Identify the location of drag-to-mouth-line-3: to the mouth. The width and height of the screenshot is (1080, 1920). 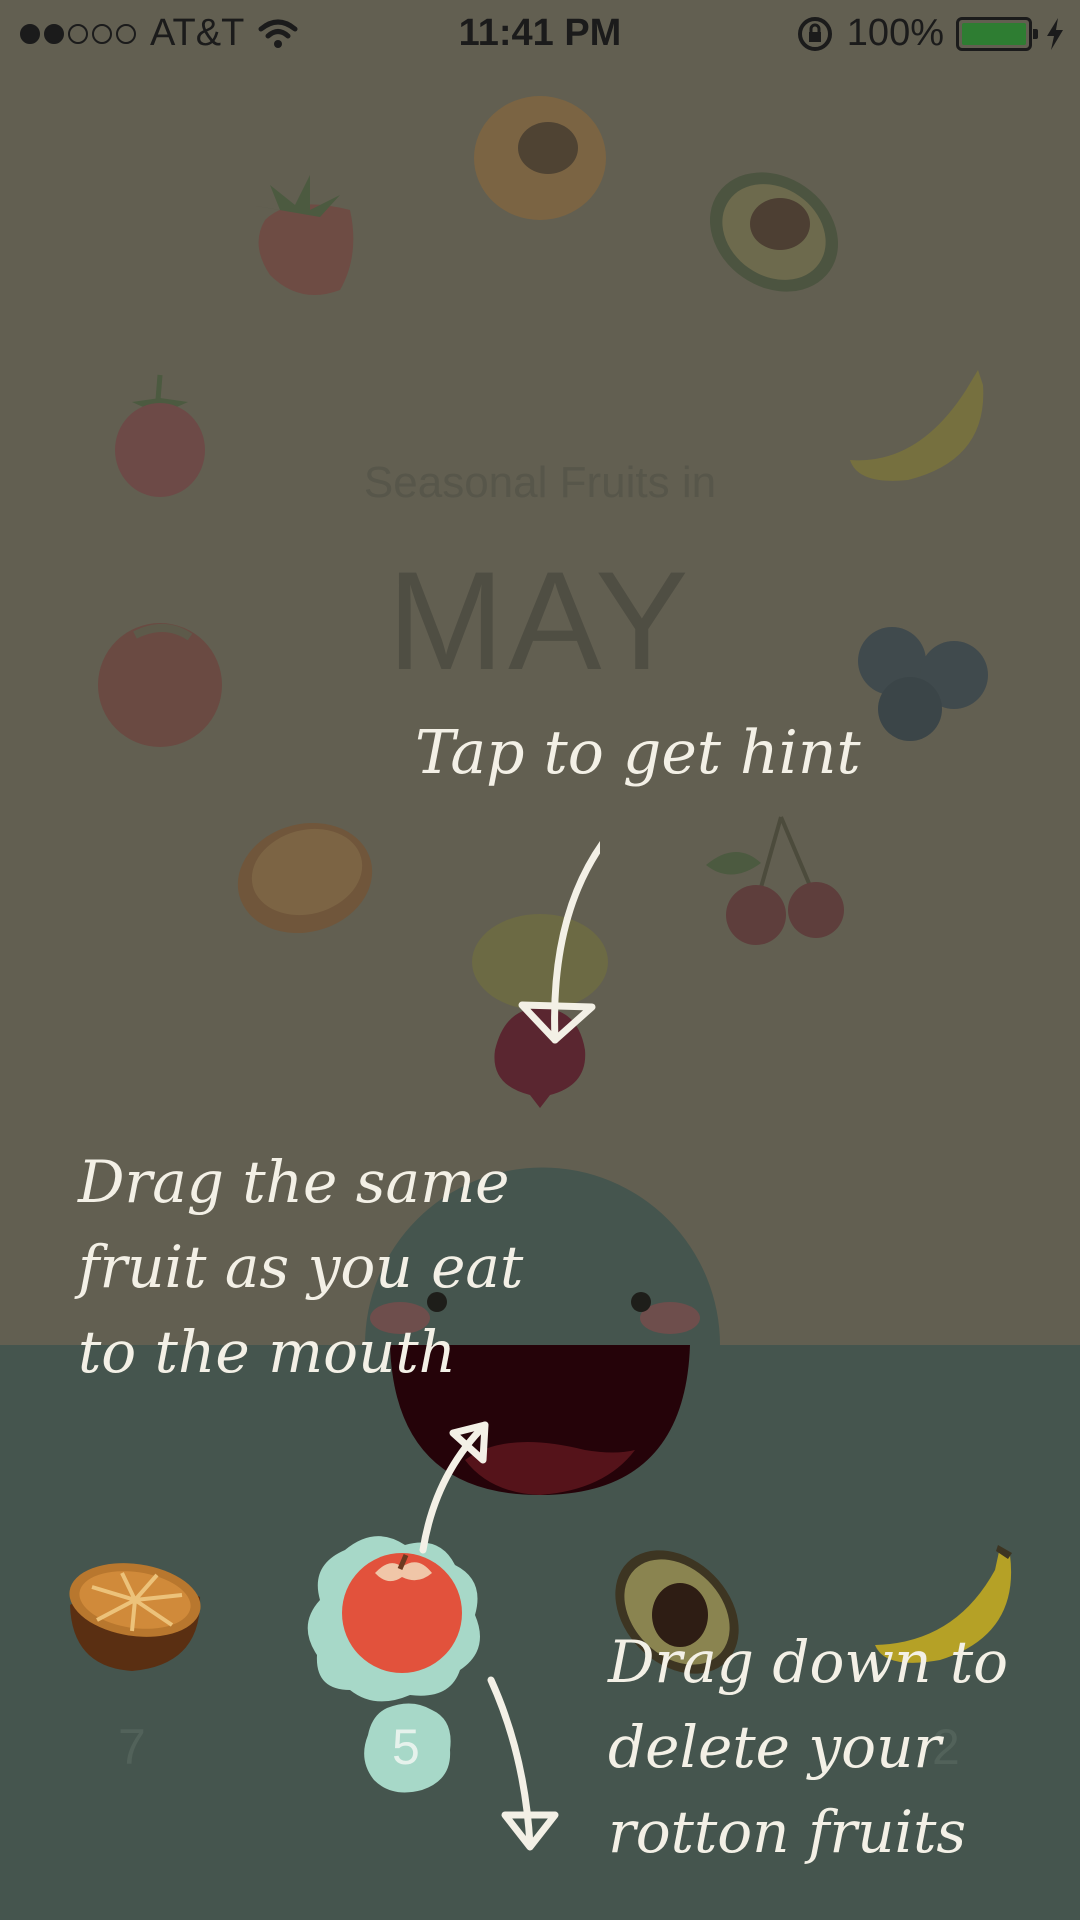
(267, 1352).